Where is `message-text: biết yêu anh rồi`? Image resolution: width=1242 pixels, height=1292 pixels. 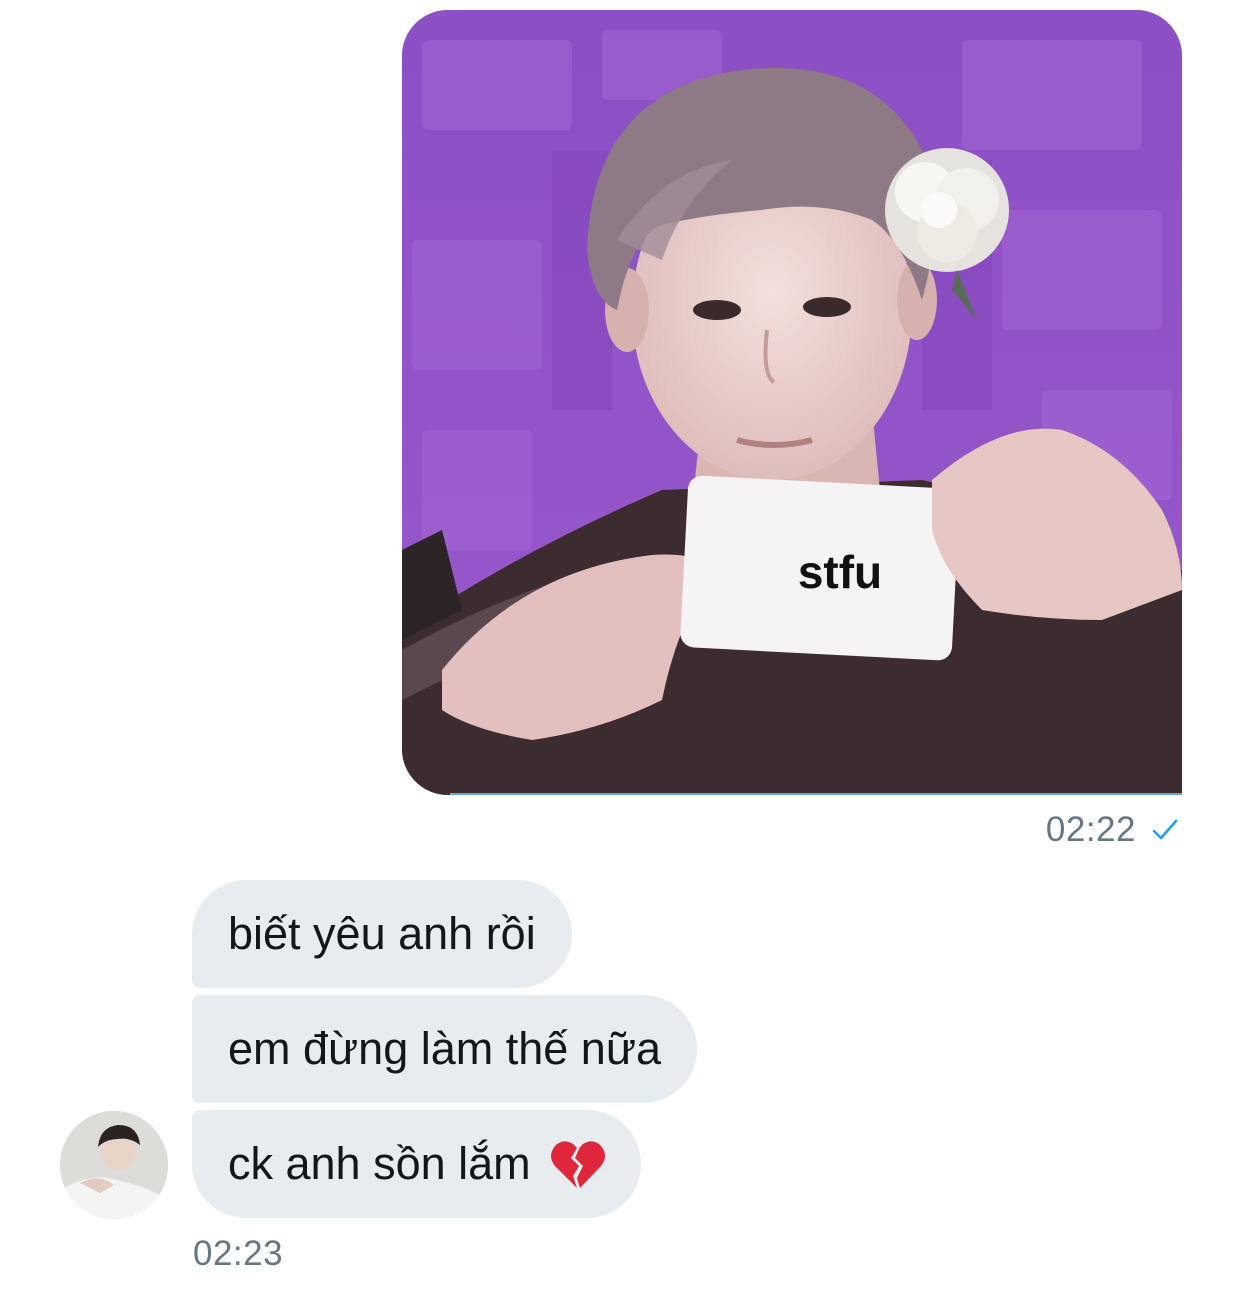
message-text: biết yêu anh rồi is located at coordinates (382, 933).